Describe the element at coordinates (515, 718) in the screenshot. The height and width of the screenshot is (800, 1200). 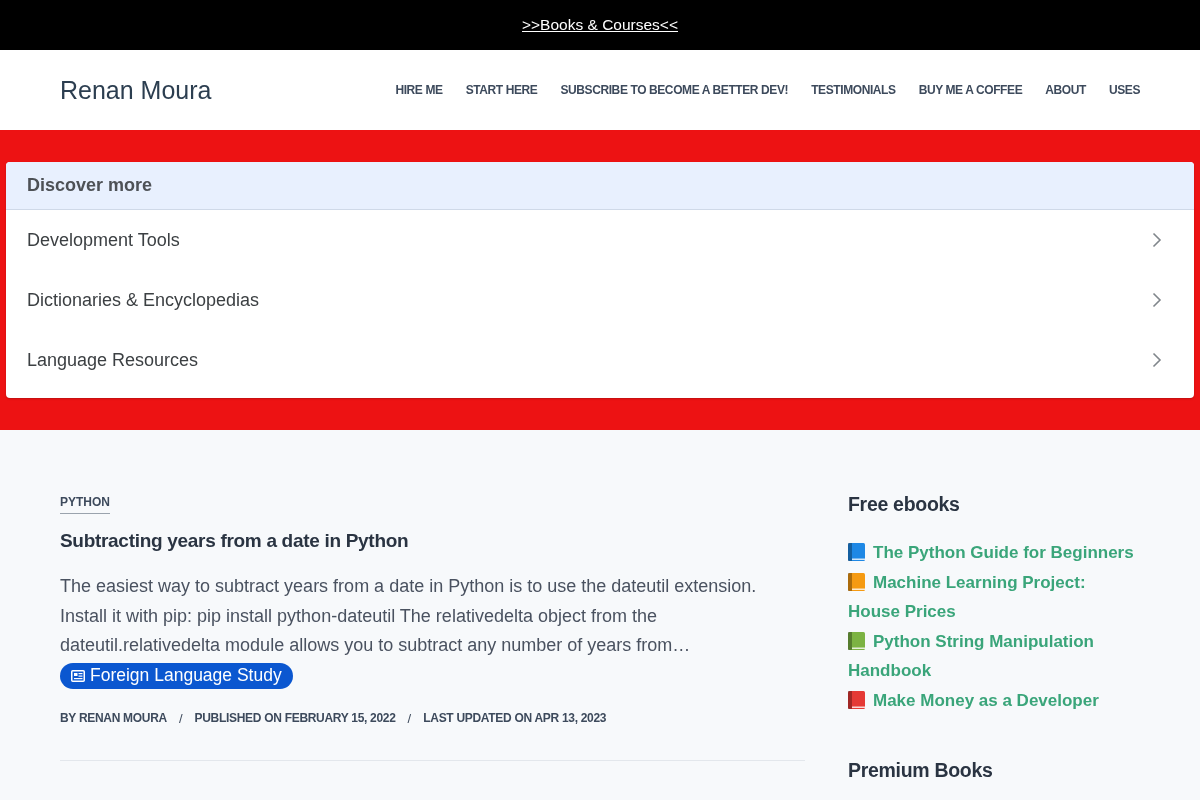
I see `post-meta-text: LAST UPDATED ON APR 13, 2023` at that location.